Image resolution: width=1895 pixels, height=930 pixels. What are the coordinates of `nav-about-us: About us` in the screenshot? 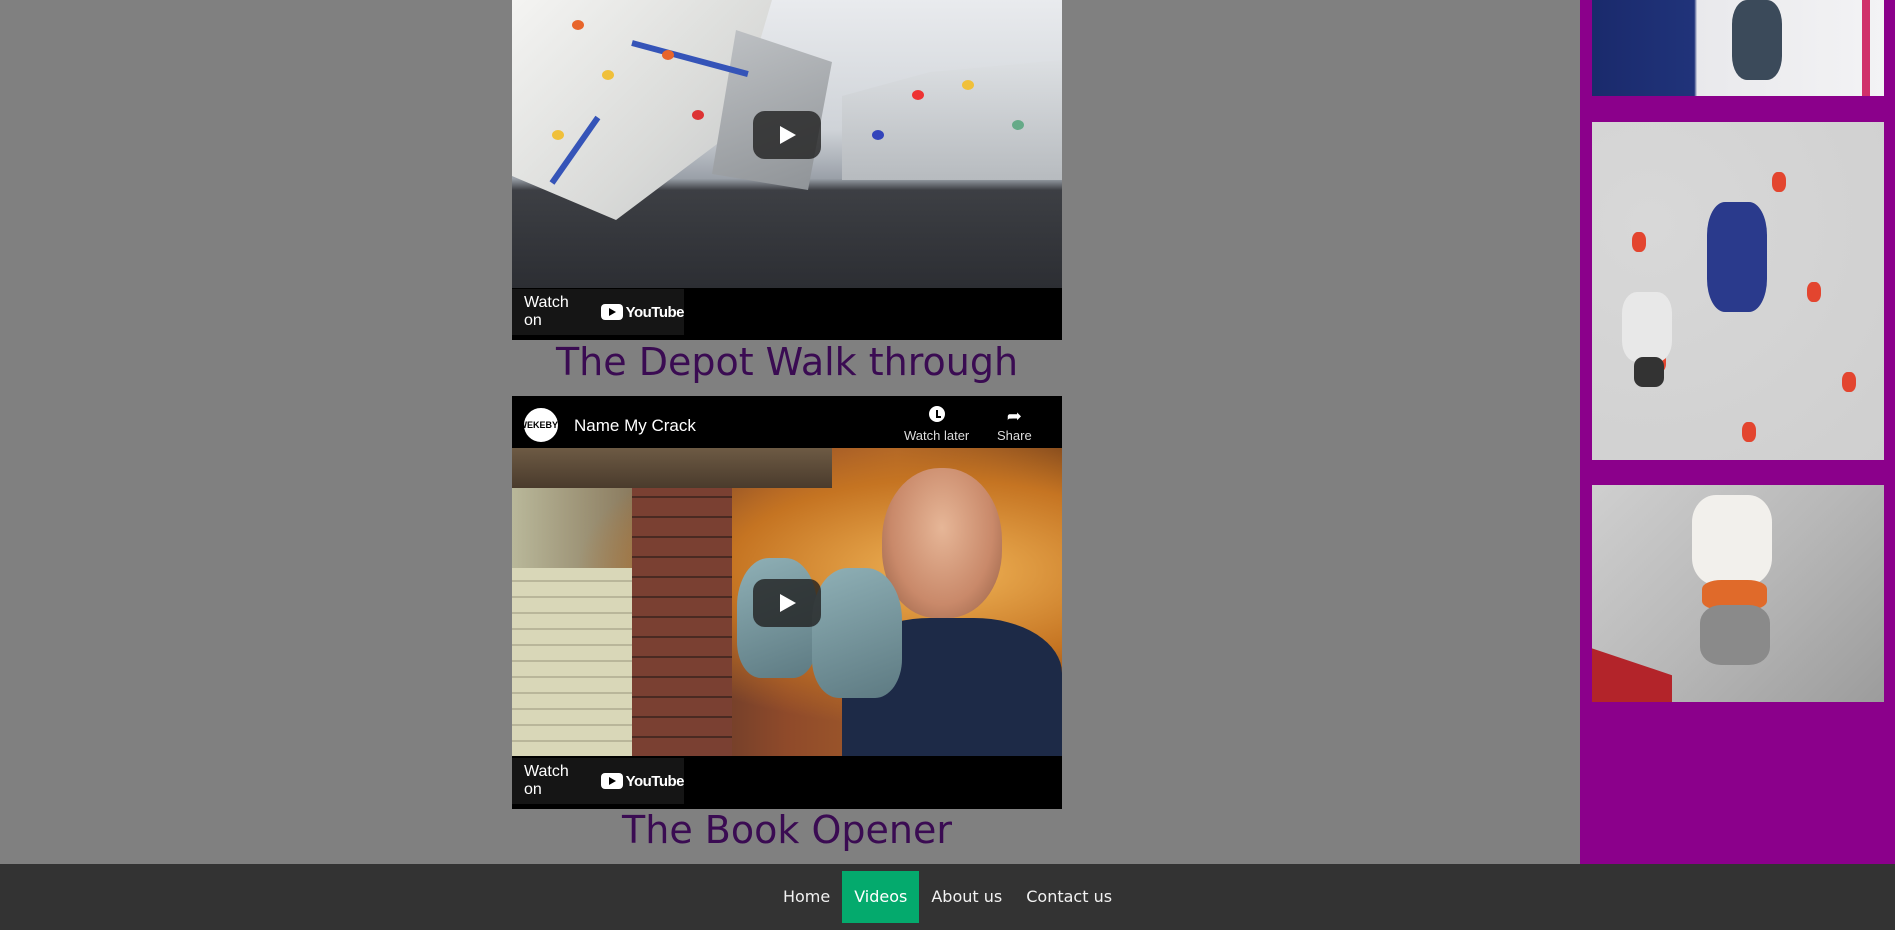 It's located at (966, 897).